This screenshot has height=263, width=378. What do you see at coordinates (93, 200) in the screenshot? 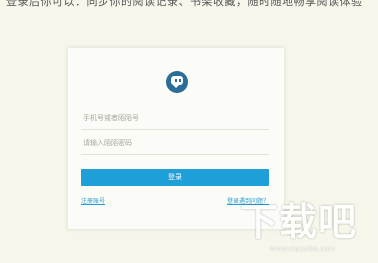
I see `register-link: 注册账号` at bounding box center [93, 200].